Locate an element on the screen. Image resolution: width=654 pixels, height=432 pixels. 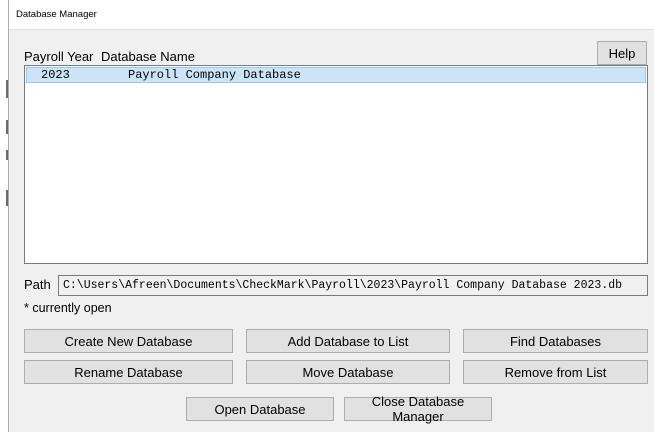
add-database-to-list-button: Add Database to List is located at coordinates (348, 341).